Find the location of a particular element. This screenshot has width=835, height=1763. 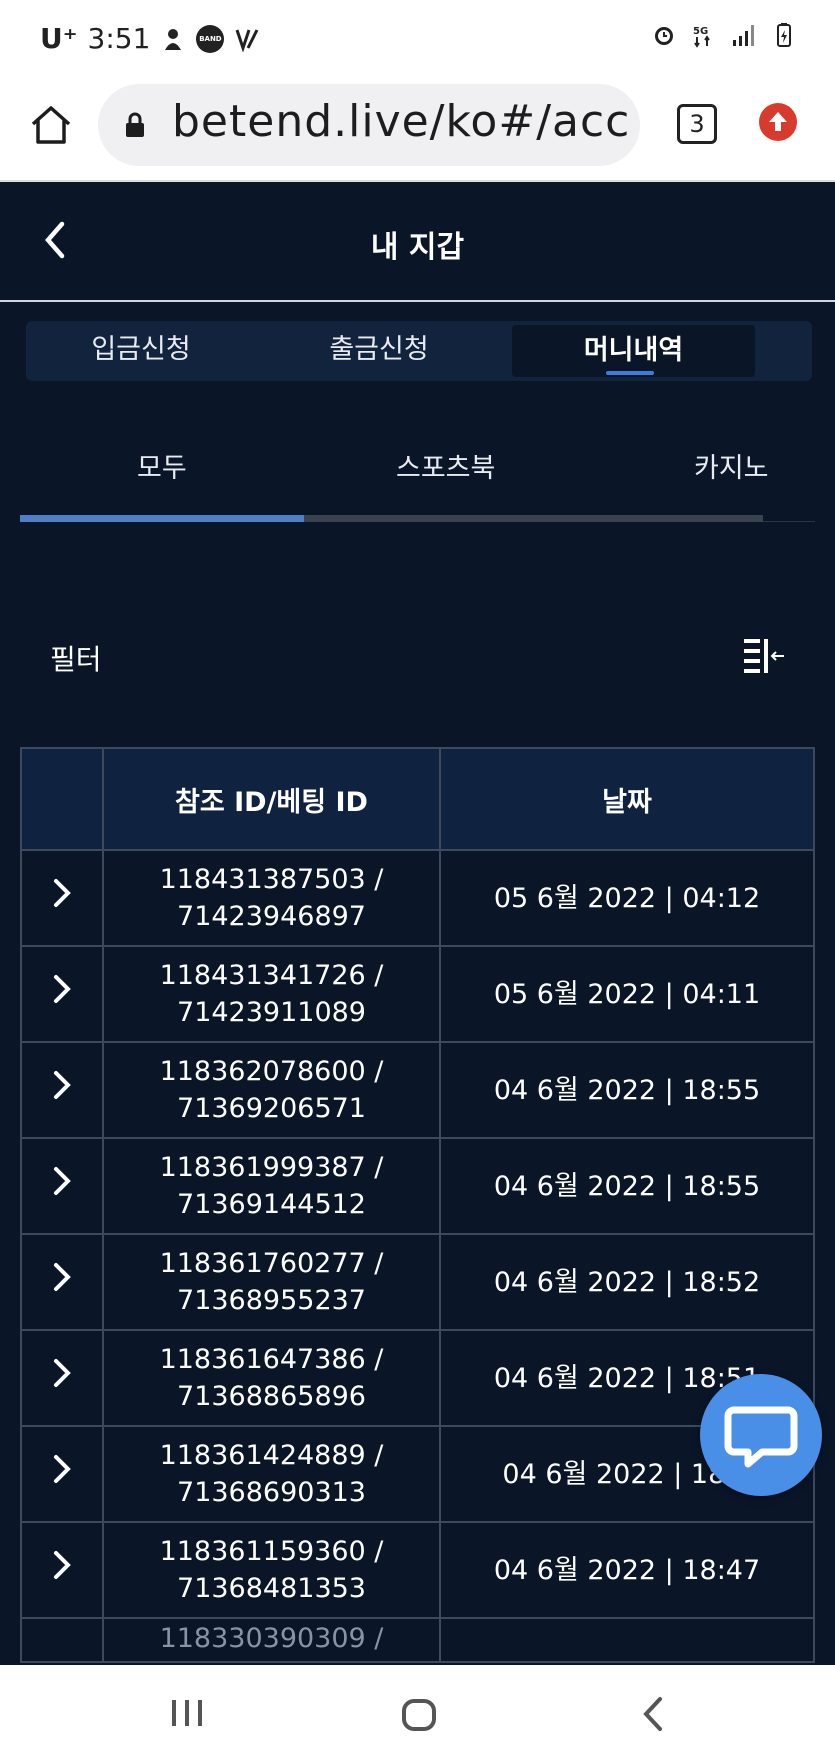

subtab-divider is located at coordinates (789, 521).